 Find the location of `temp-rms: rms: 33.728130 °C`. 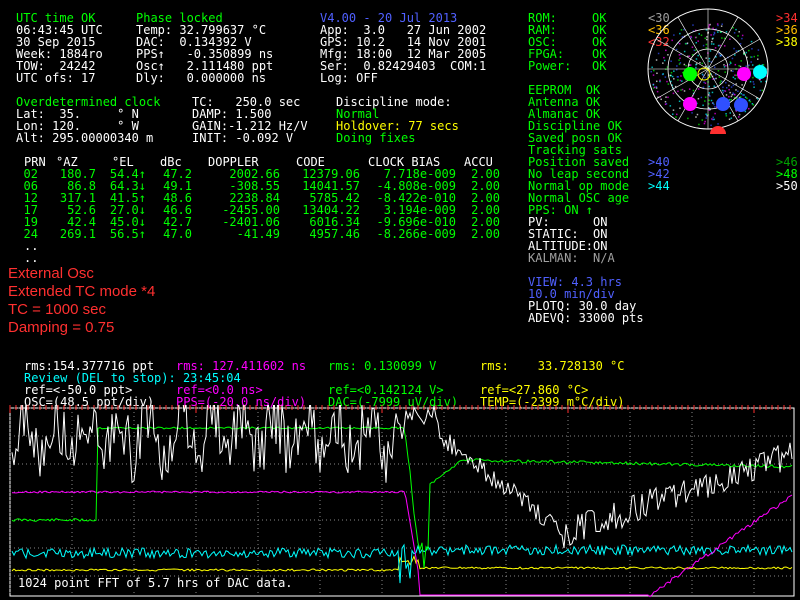

temp-rms: rms: 33.728130 °C is located at coordinates (552, 366).